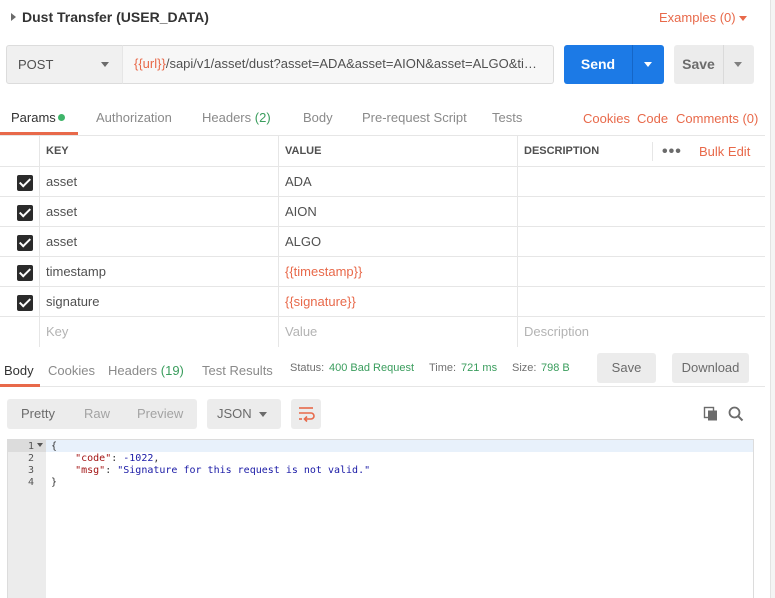 The width and height of the screenshot is (775, 598). Describe the element at coordinates (303, 151) in the screenshot. I see `column-header-value: VALUE` at that location.